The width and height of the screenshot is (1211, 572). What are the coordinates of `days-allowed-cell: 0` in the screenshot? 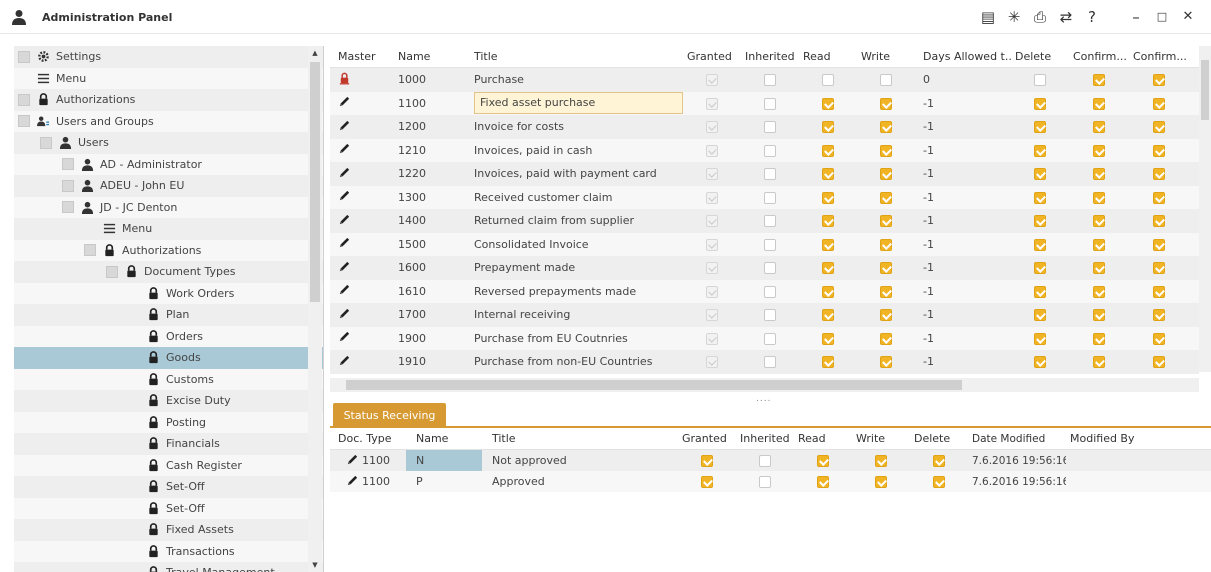 It's located at (963, 79).